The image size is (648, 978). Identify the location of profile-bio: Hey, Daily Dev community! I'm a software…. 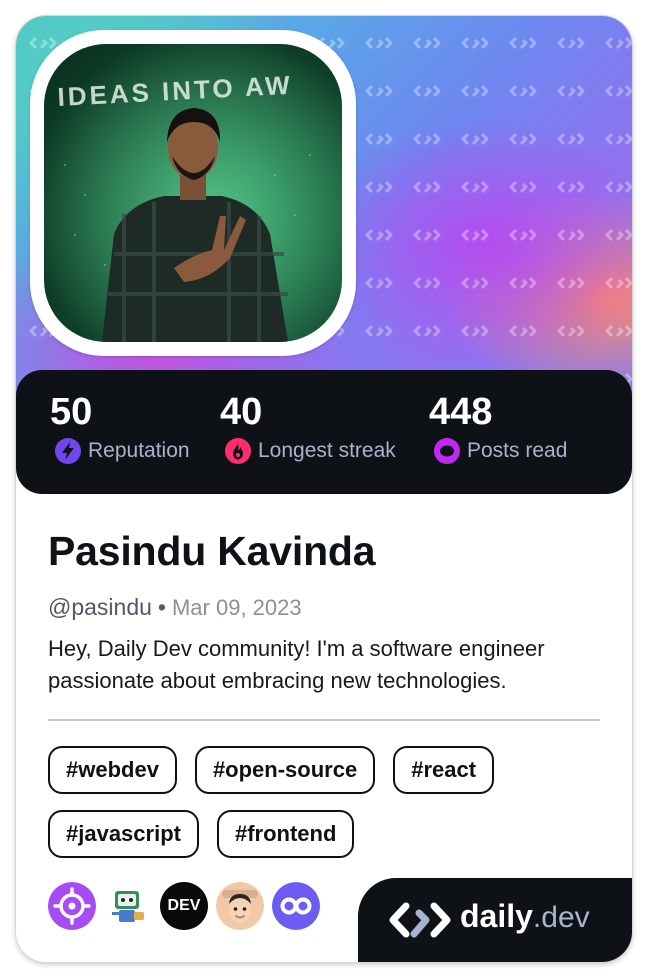
(296, 664).